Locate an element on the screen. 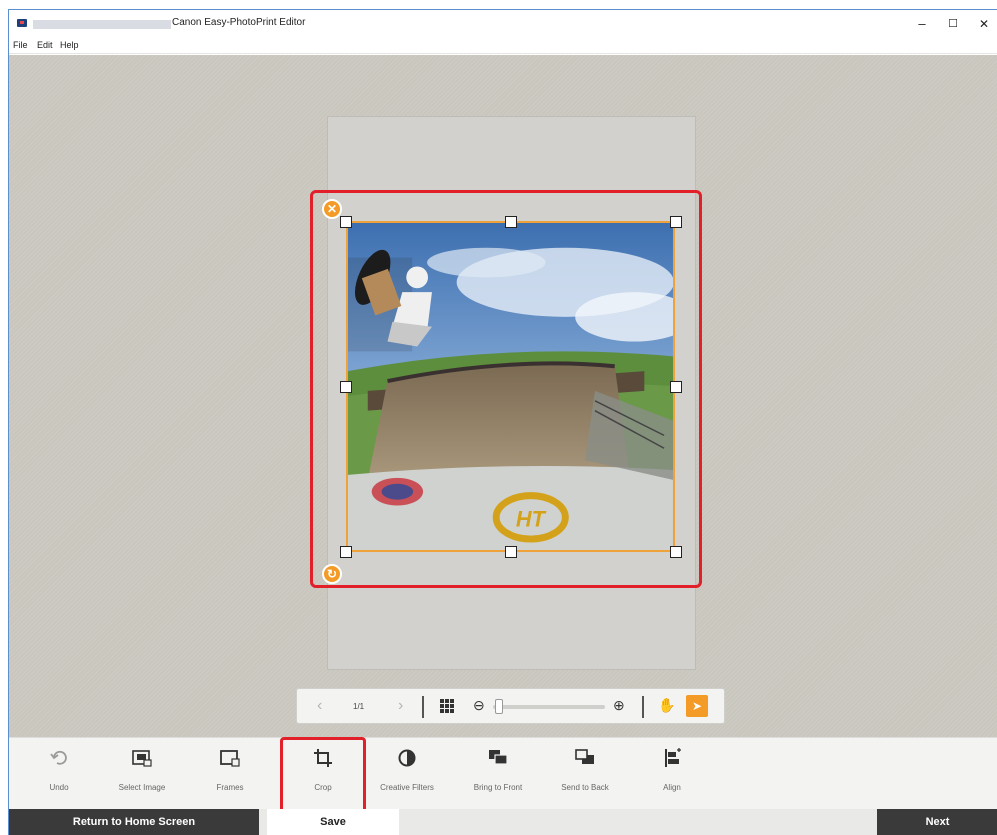  next-page-button: › is located at coordinates (400, 706).